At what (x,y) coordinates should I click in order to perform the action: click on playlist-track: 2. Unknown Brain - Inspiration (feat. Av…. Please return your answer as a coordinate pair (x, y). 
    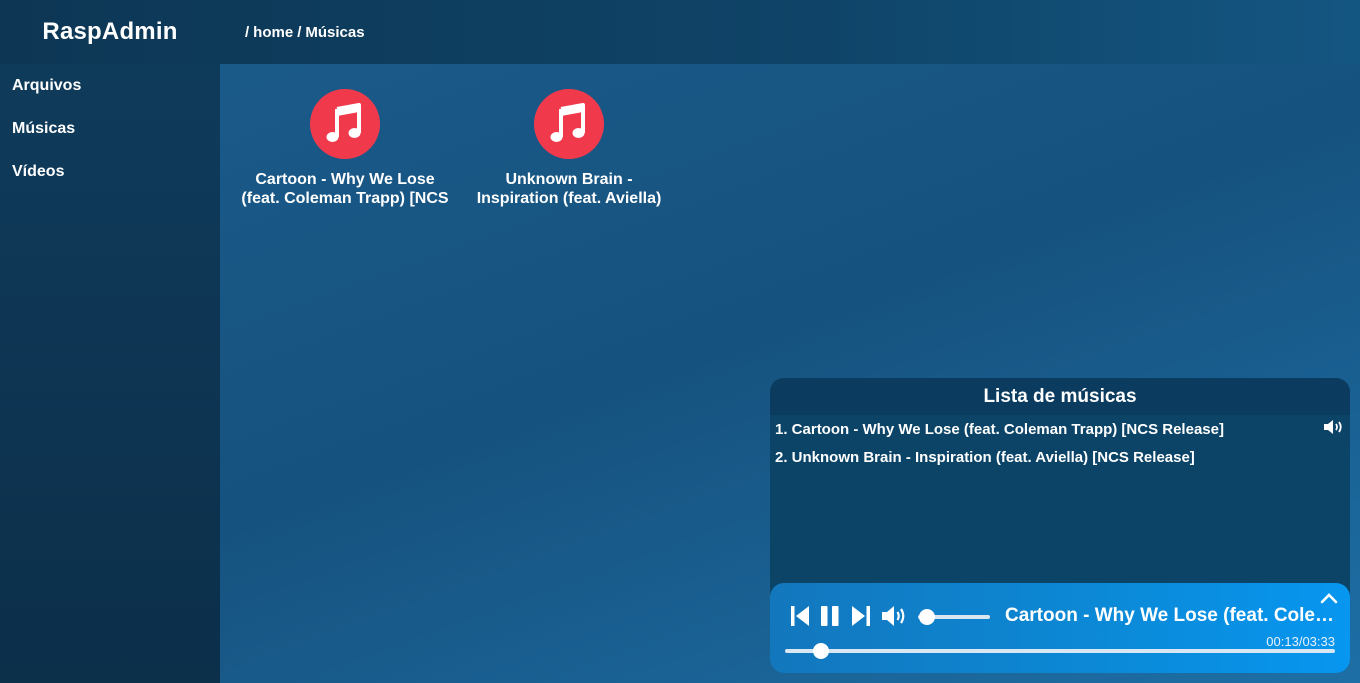
    Looking at the image, I should click on (1060, 457).